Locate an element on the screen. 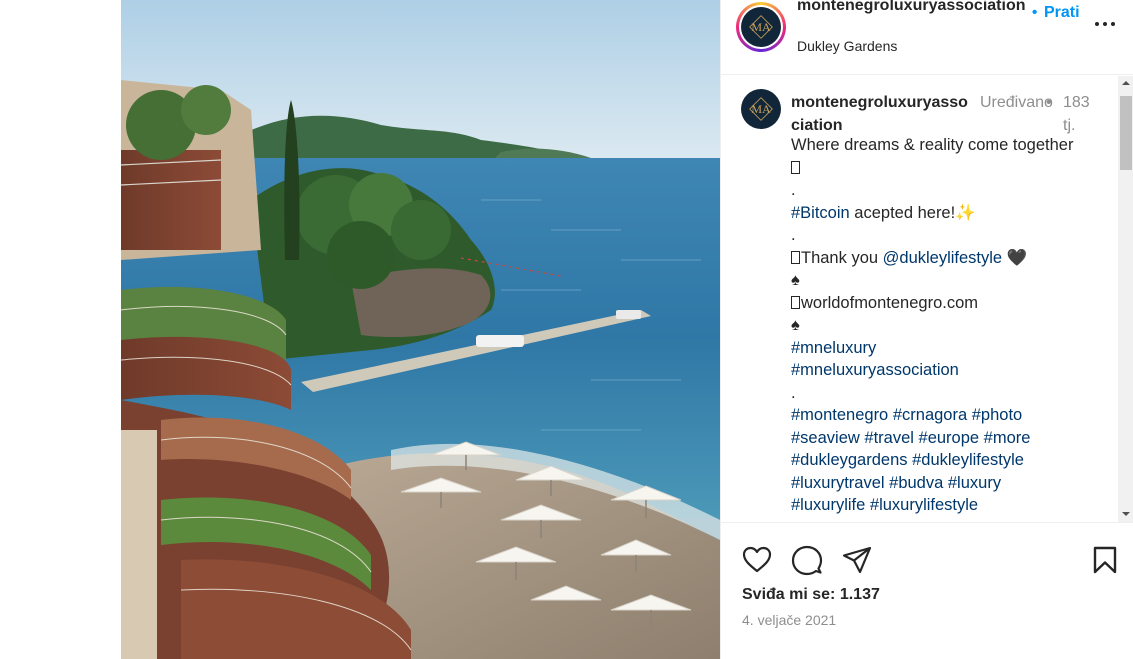 The image size is (1133, 659). caption-line: #mneluxuryassociation is located at coordinates (946, 370).